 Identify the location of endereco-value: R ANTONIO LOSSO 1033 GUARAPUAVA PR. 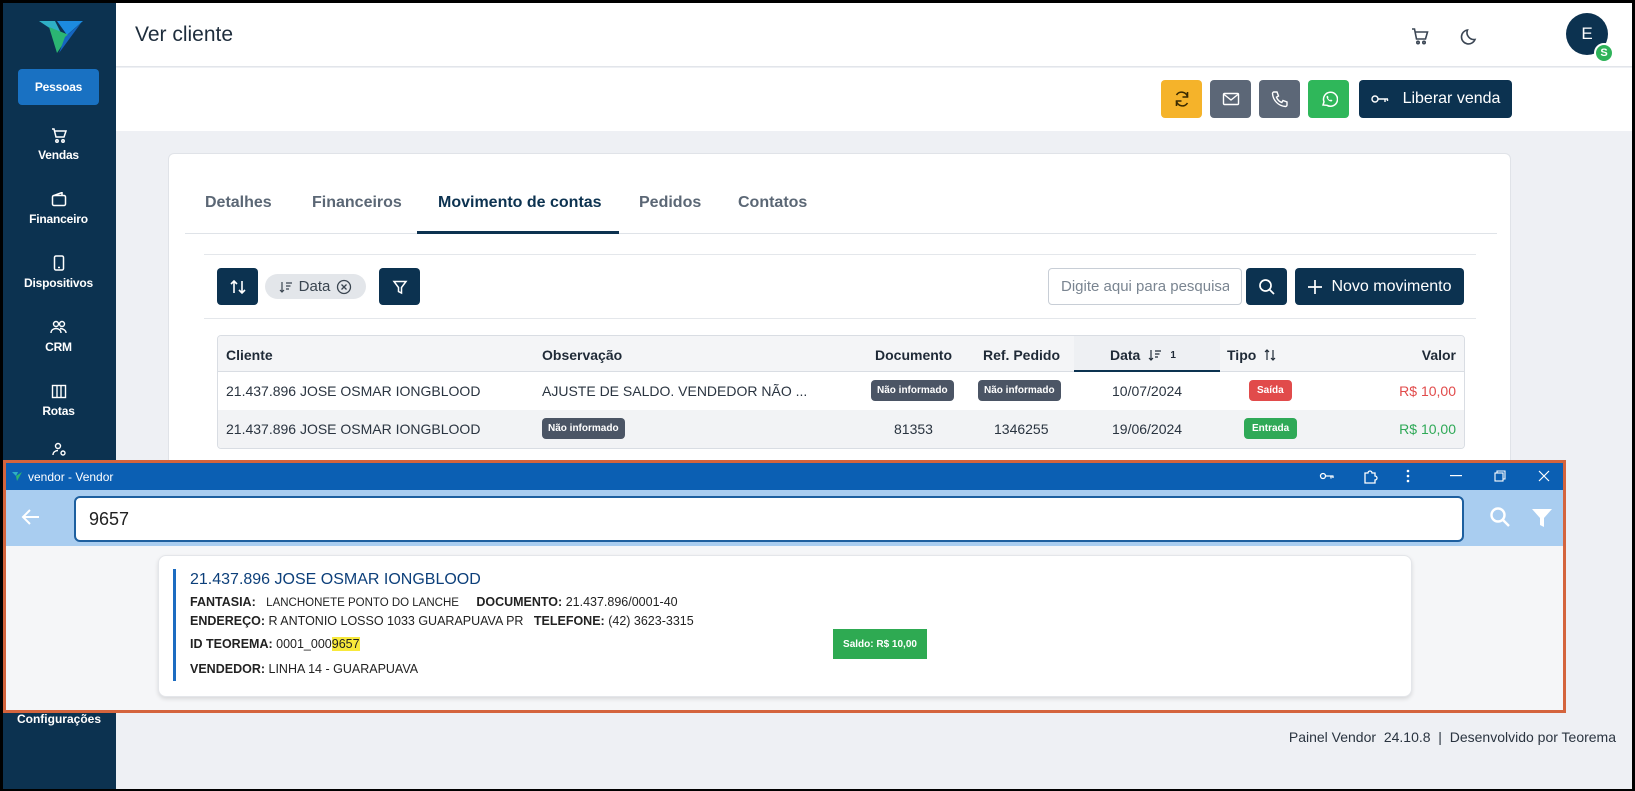
(396, 621).